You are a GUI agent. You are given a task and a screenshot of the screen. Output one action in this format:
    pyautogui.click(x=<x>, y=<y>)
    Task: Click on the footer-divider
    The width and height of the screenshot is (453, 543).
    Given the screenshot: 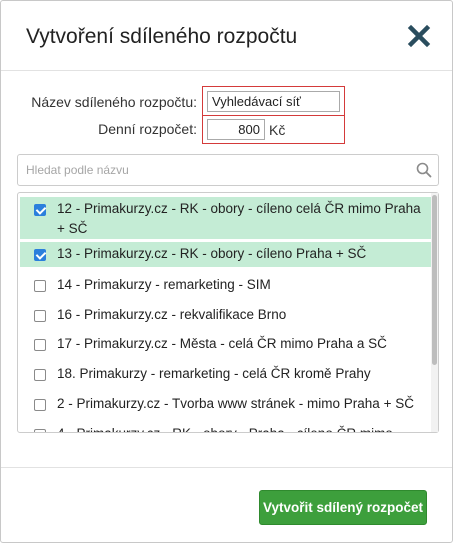 What is the action you would take?
    pyautogui.click(x=226, y=467)
    